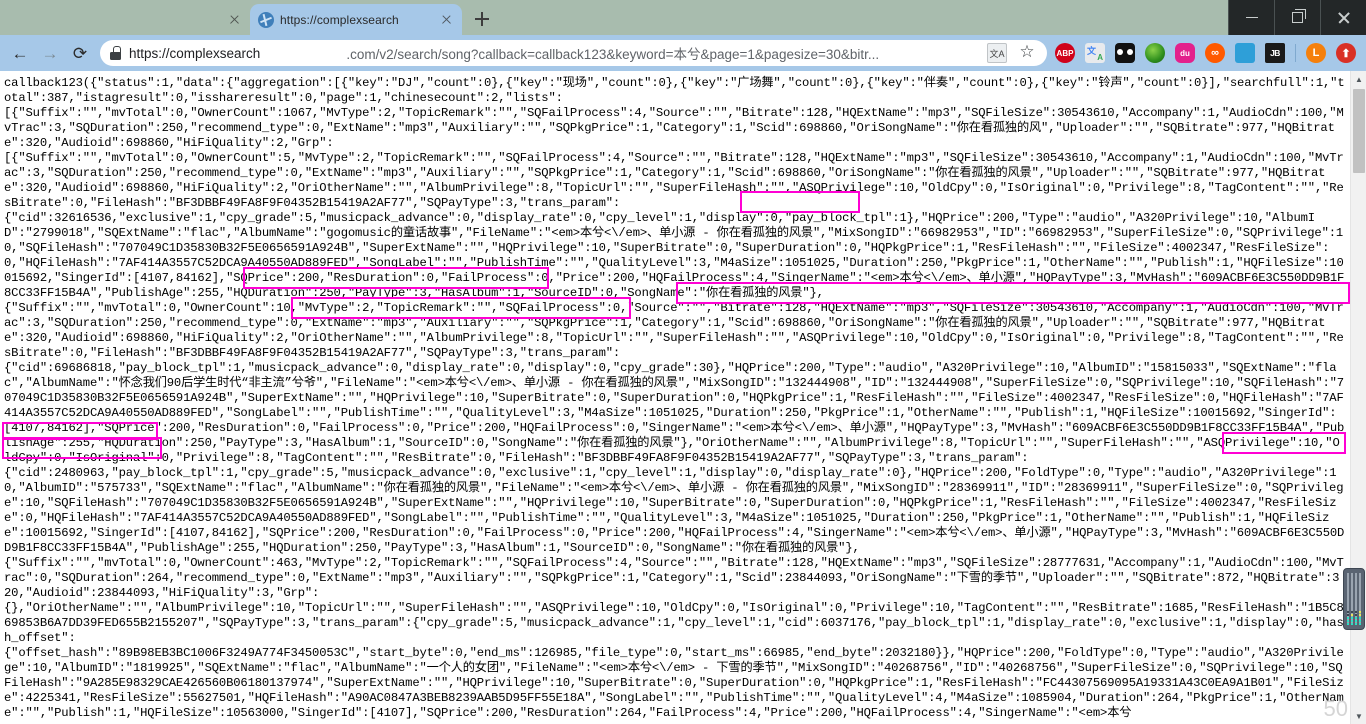 The image size is (1366, 724). What do you see at coordinates (1316, 53) in the screenshot?
I see `profile-avatar: L` at bounding box center [1316, 53].